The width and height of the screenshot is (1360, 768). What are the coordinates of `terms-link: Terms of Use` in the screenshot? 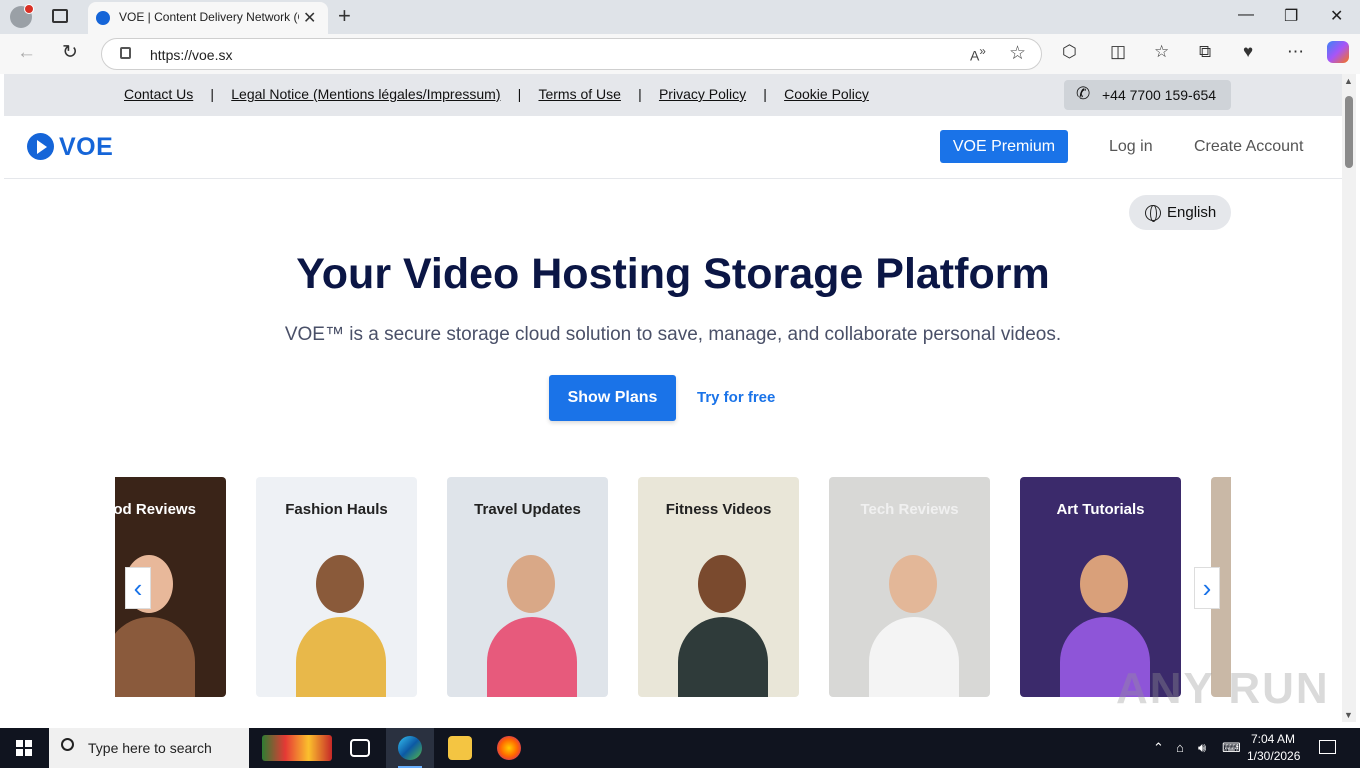 It's located at (579, 94).